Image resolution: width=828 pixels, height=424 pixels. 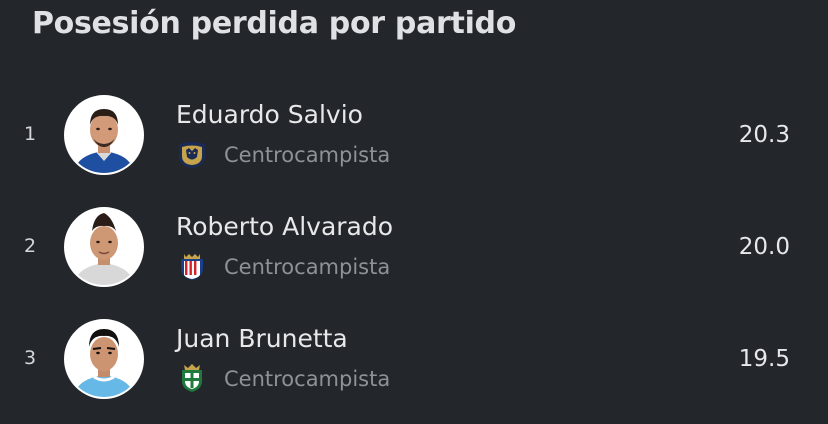 I want to click on chivas-badge-icon, so click(x=192, y=266).